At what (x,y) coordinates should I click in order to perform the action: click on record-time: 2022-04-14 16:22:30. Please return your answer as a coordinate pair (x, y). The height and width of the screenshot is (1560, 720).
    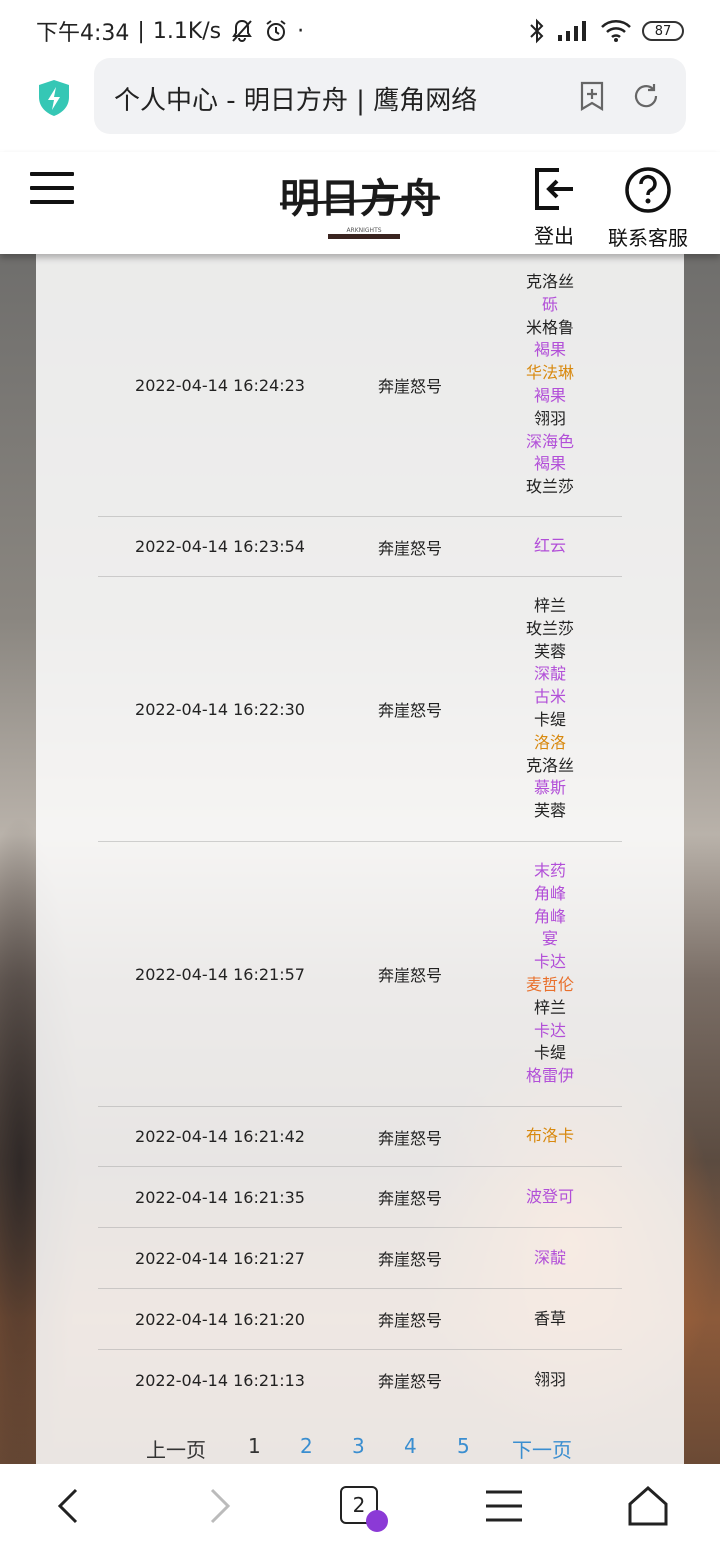
    Looking at the image, I should click on (220, 709).